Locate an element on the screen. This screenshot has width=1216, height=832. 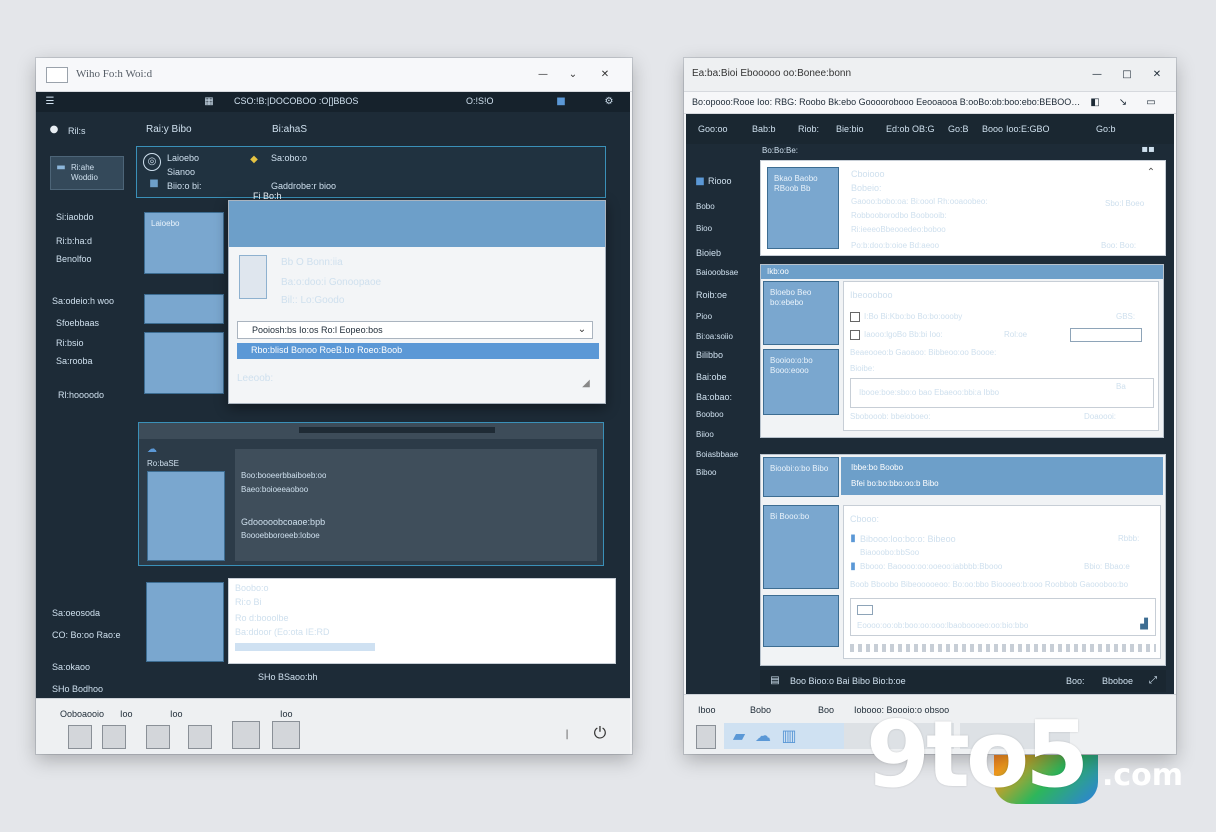
sidebar-item: Roib:oe is located at coordinates (724, 295).